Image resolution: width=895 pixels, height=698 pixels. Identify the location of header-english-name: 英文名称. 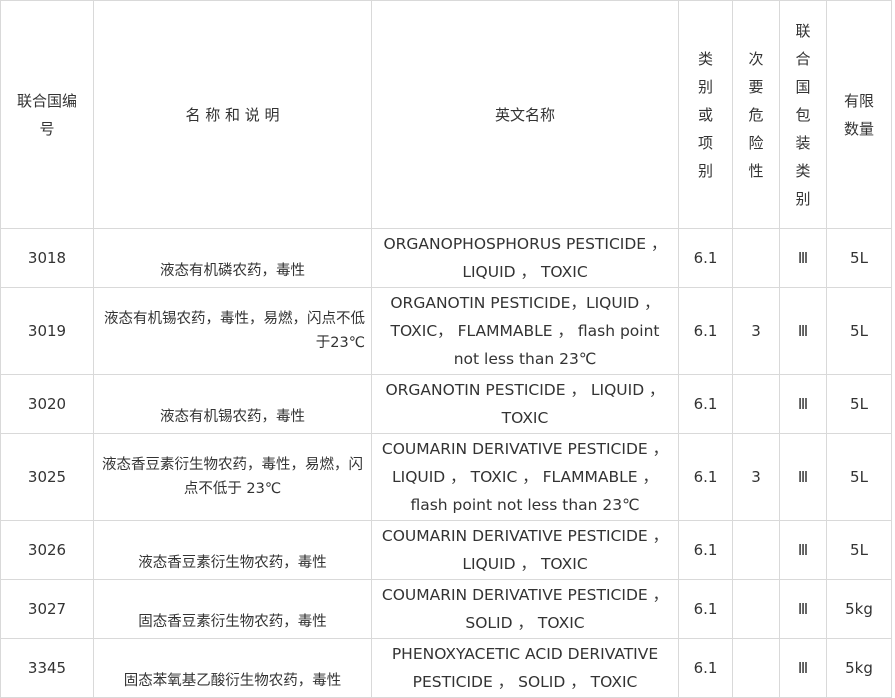
(525, 114).